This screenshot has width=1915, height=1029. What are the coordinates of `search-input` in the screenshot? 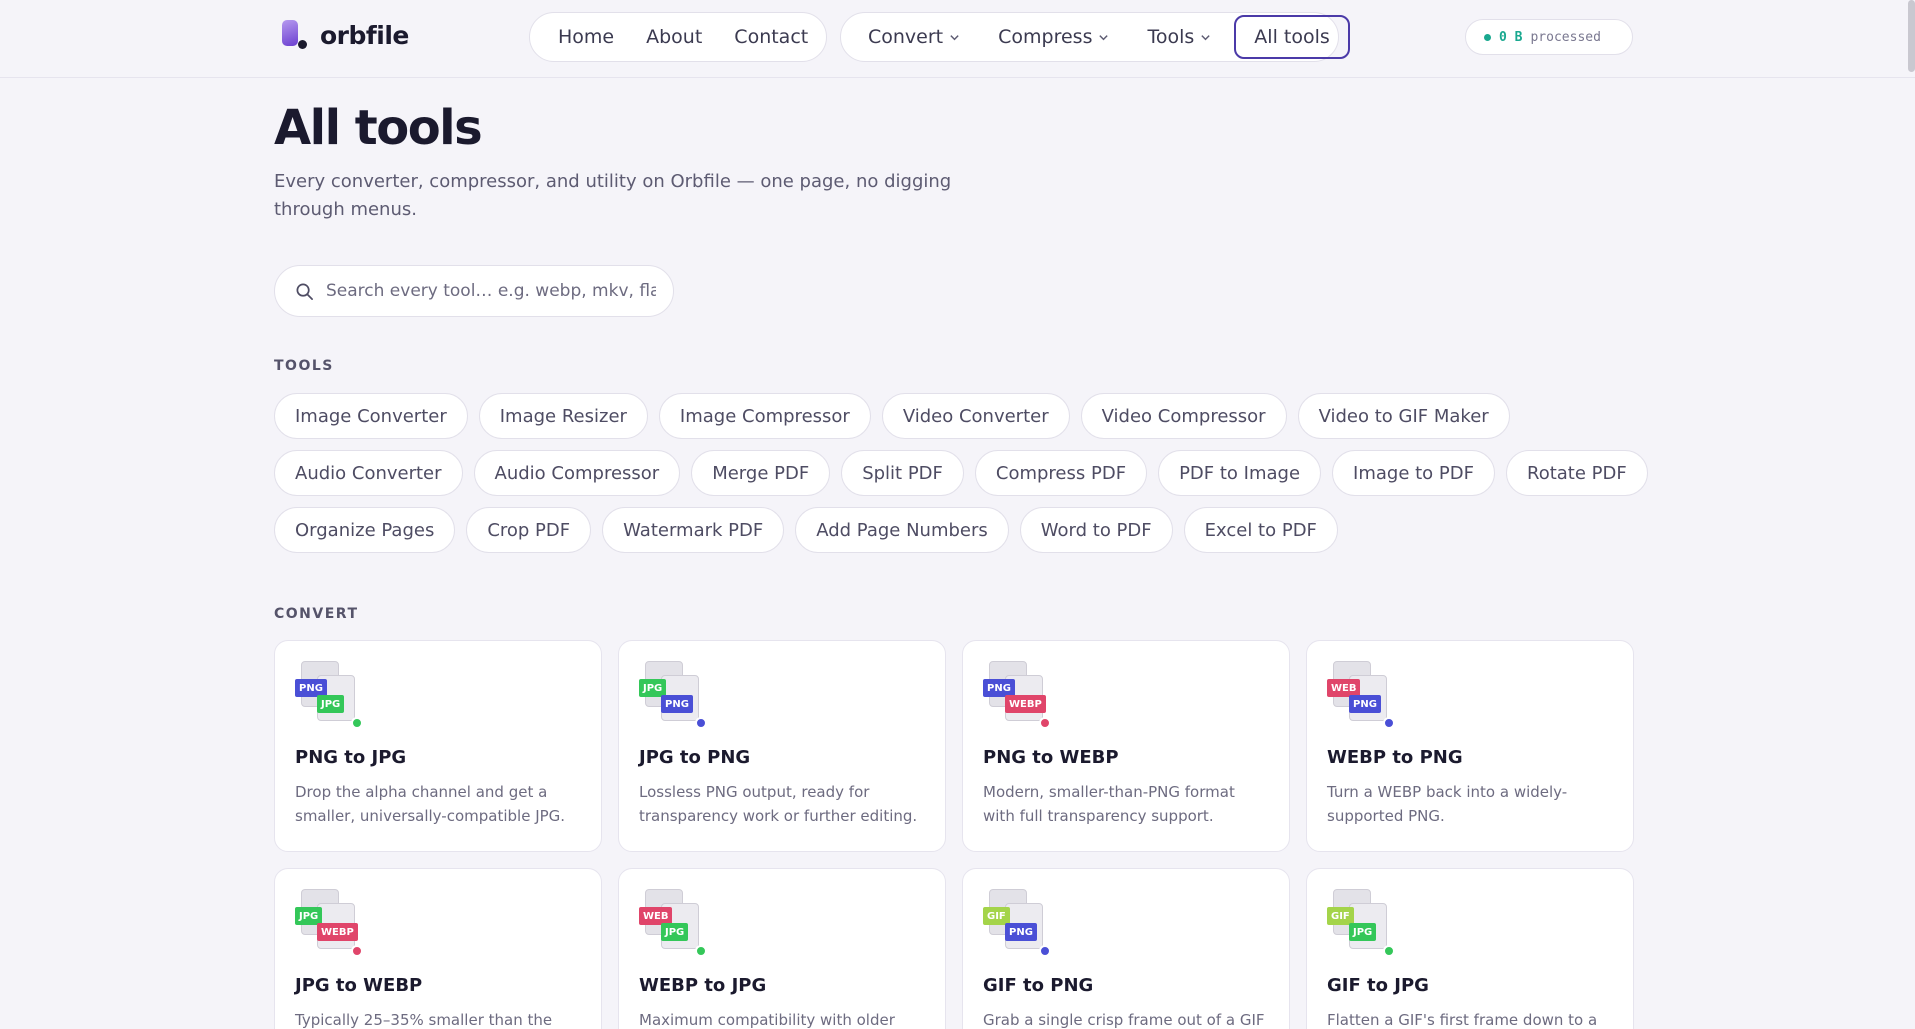 It's located at (491, 291).